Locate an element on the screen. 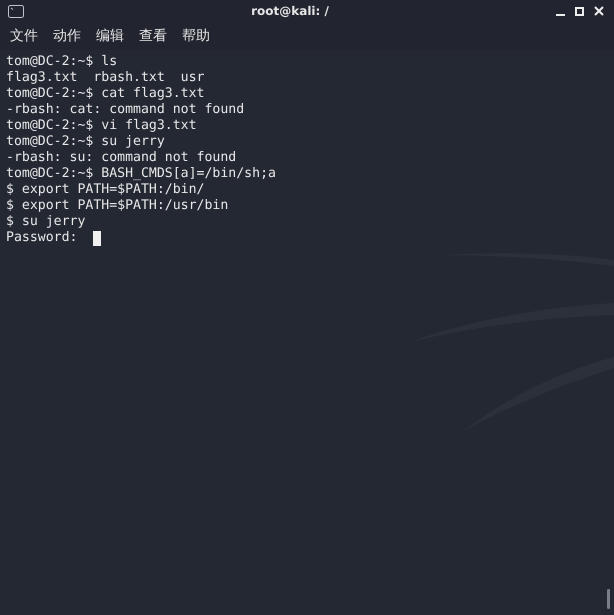 This screenshot has width=614, height=615. window-title: root@kali: / is located at coordinates (290, 11).